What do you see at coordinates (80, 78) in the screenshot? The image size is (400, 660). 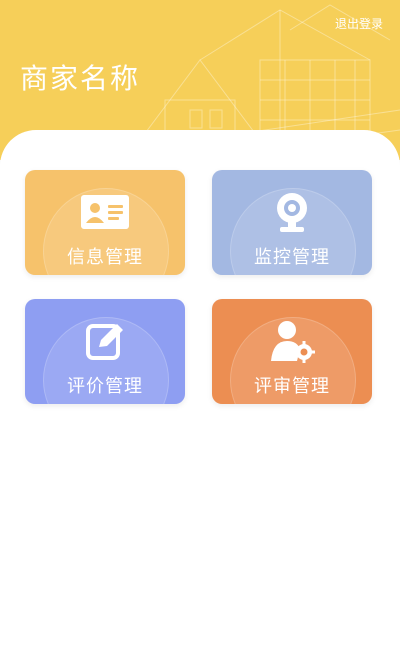 I see `merchant-name-title: 商家名称` at bounding box center [80, 78].